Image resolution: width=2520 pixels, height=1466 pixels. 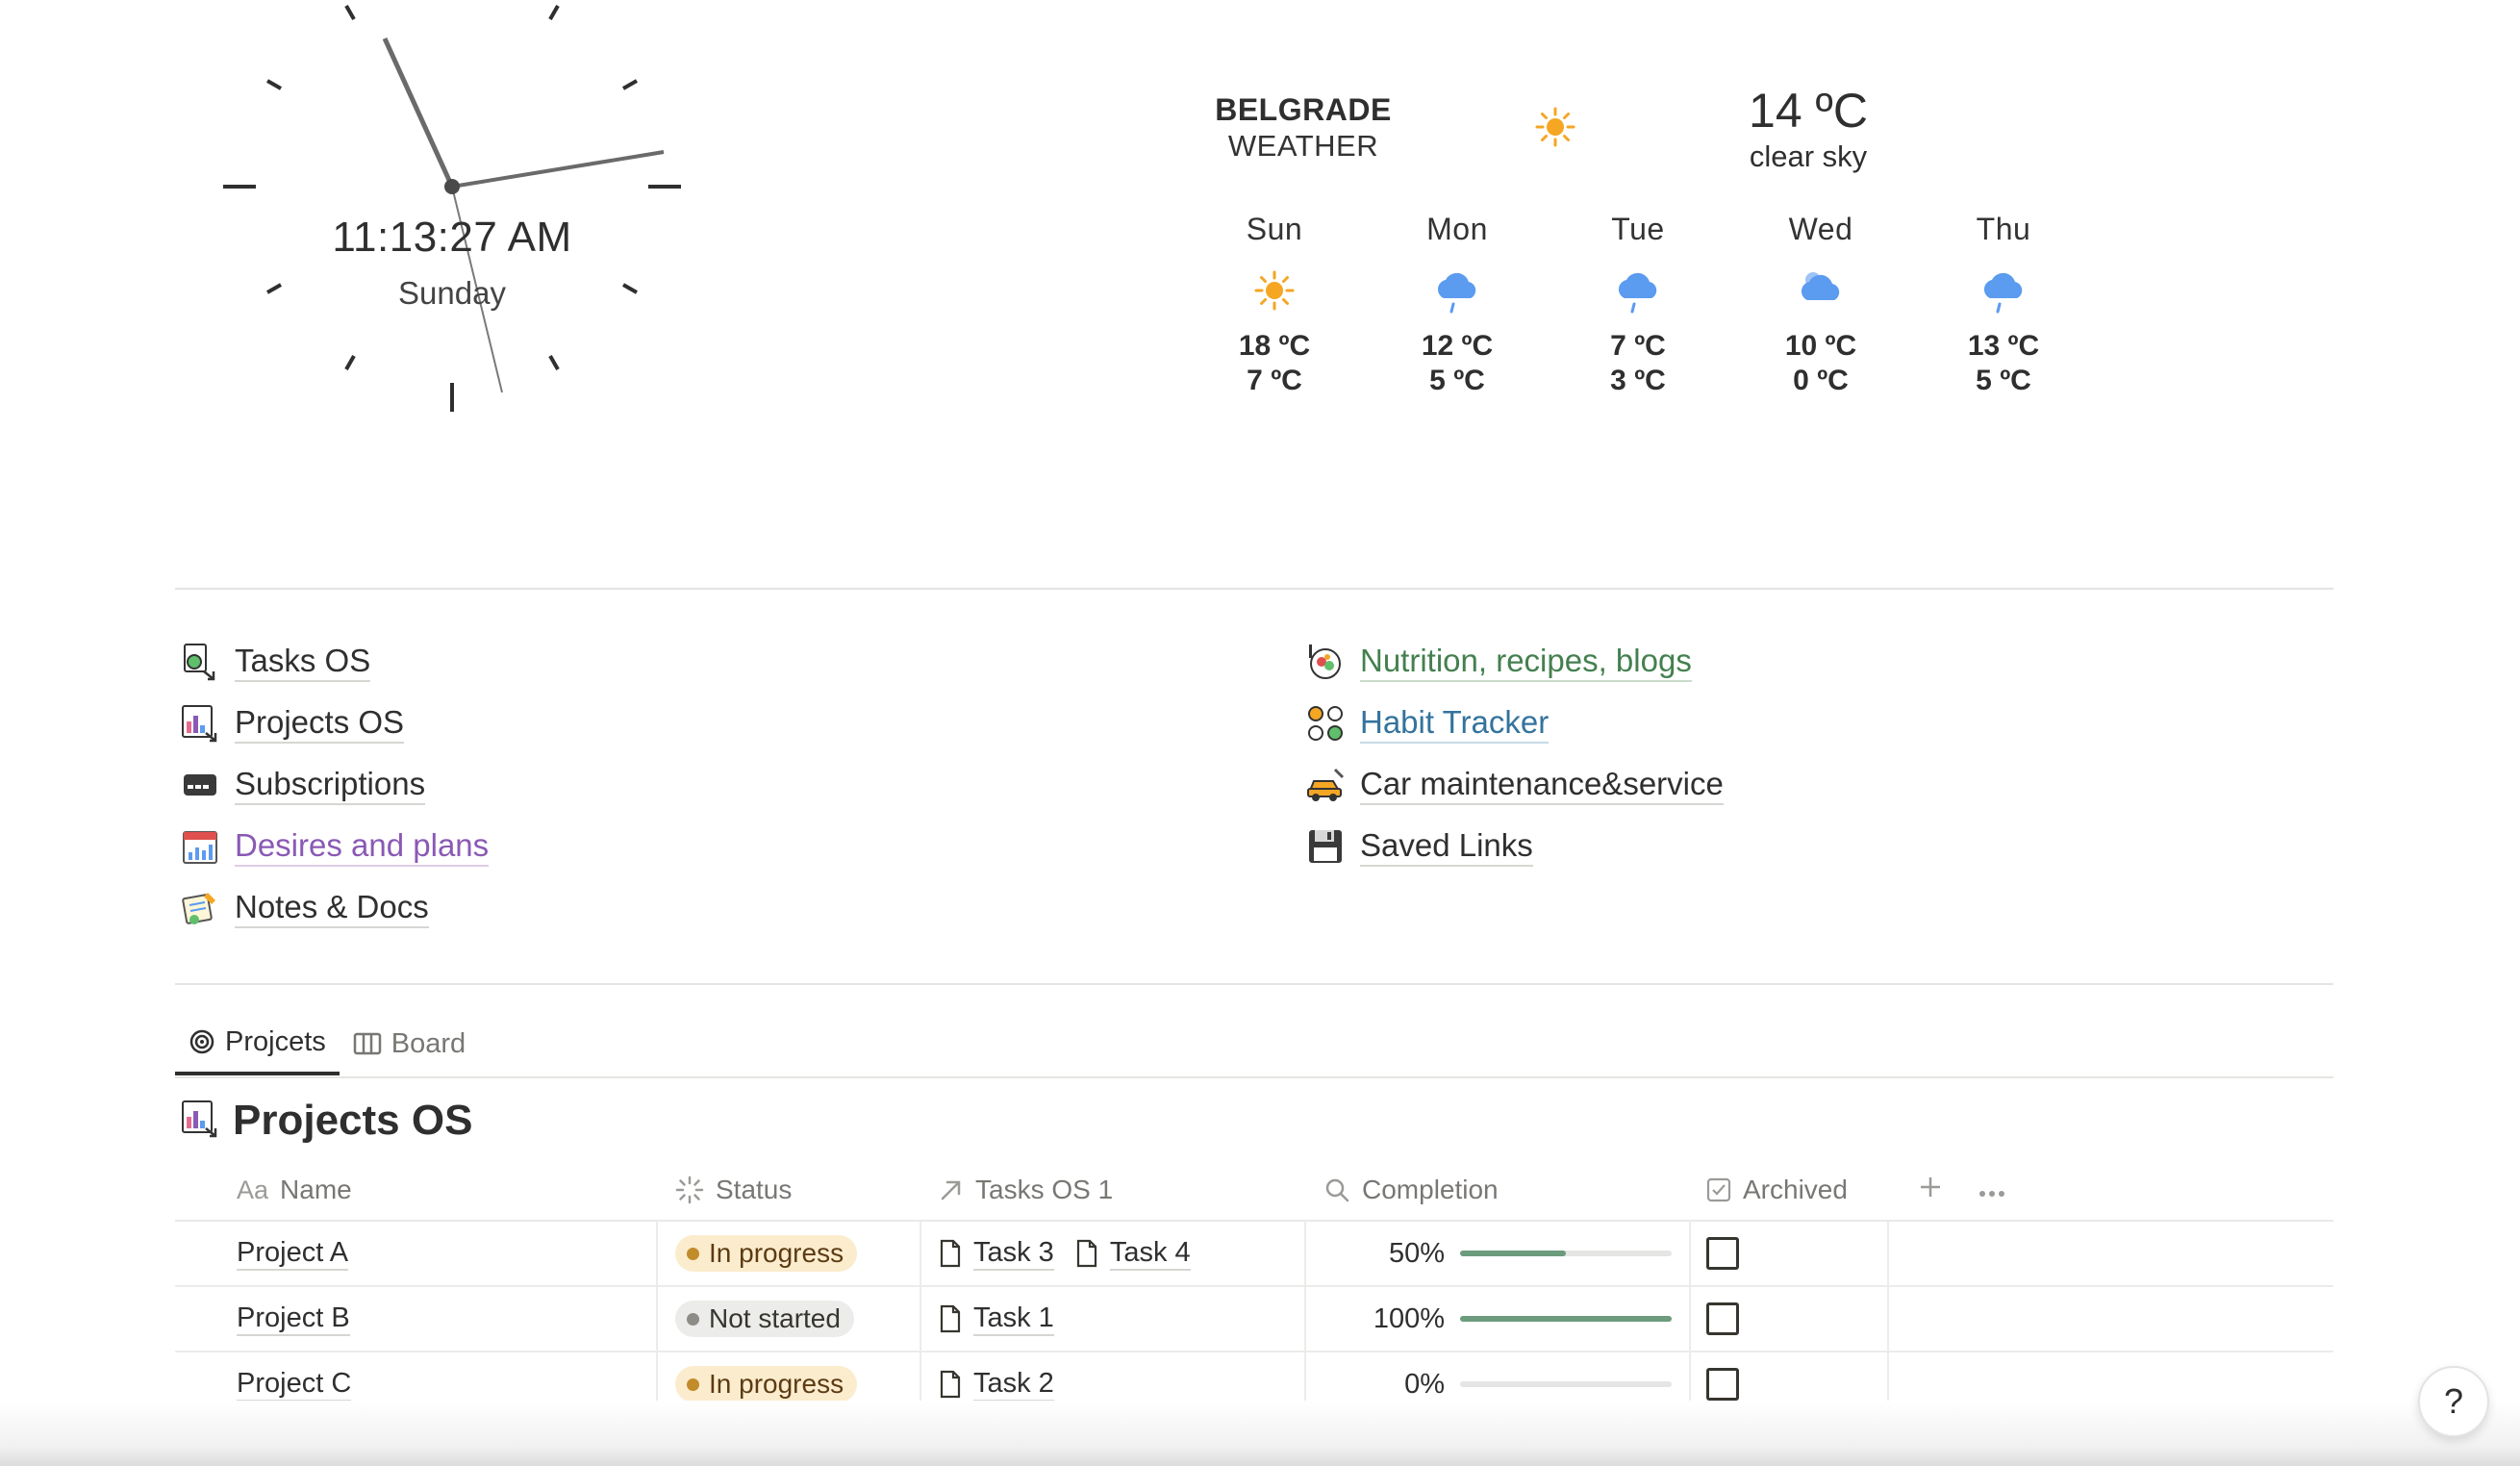 I want to click on subscriptions-icon, so click(x=200, y=785).